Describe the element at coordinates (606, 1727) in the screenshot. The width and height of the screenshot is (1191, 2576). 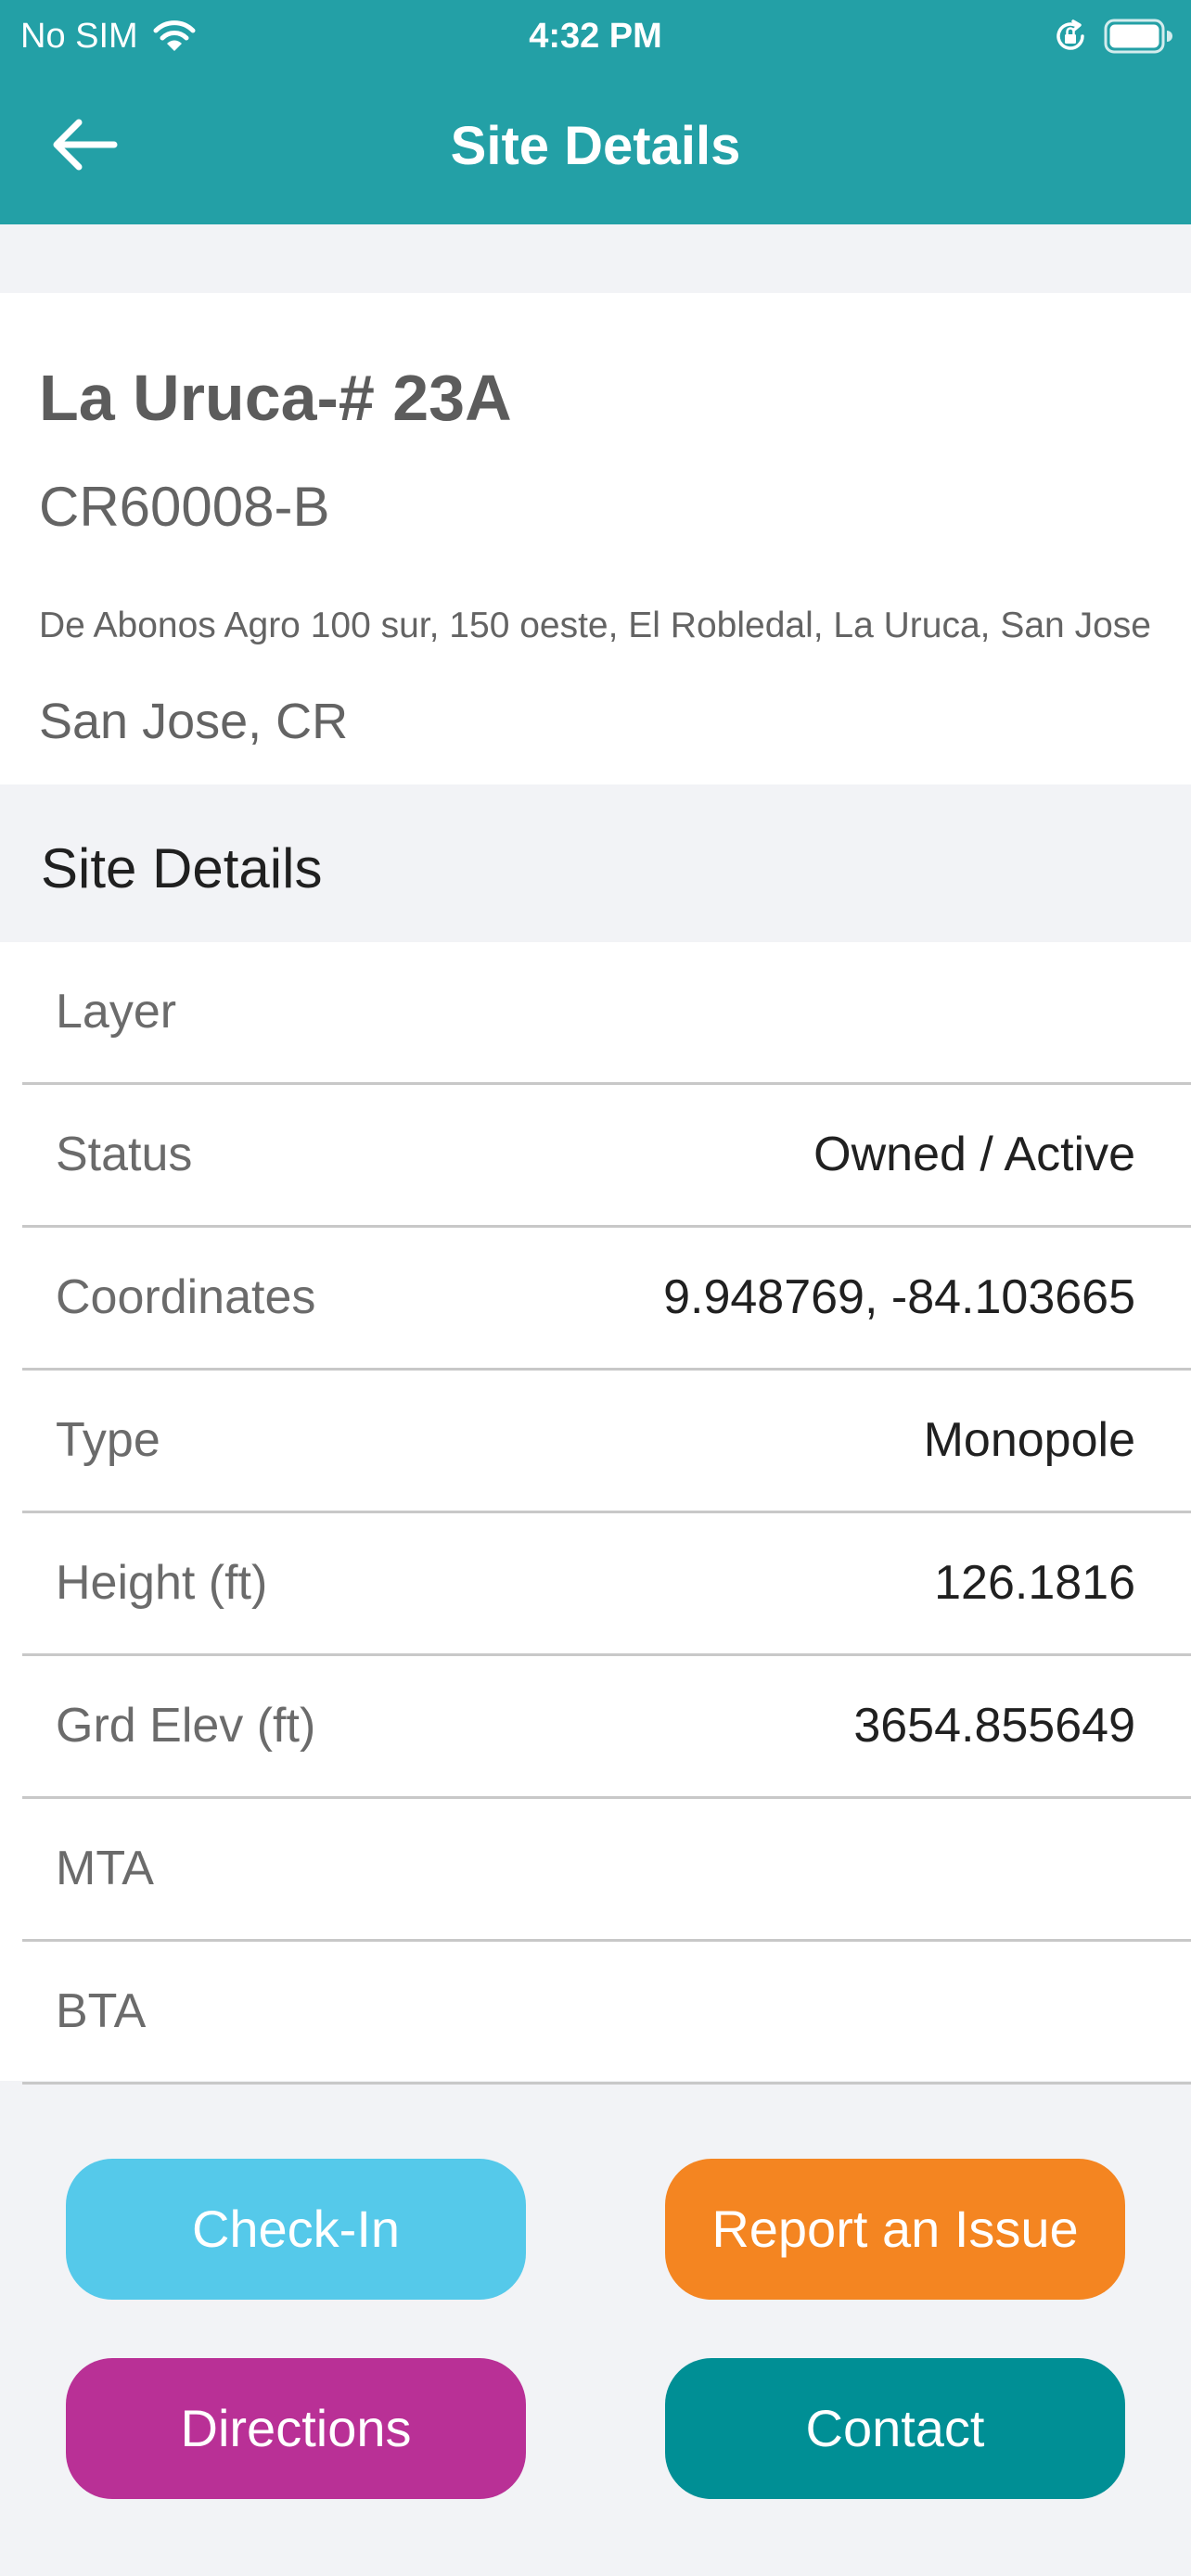
I see `detail-row-ground-elevation: Grd Elev (ft) 3654.855649` at that location.